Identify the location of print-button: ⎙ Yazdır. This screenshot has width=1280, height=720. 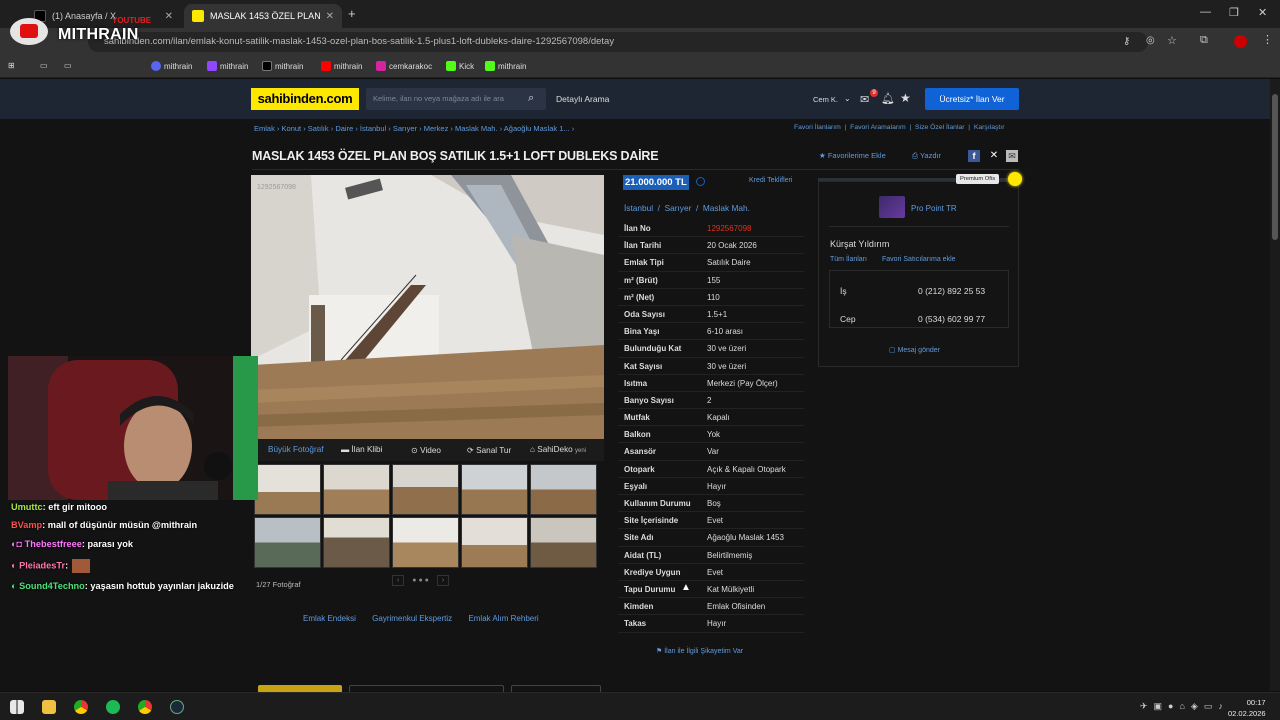
(926, 156).